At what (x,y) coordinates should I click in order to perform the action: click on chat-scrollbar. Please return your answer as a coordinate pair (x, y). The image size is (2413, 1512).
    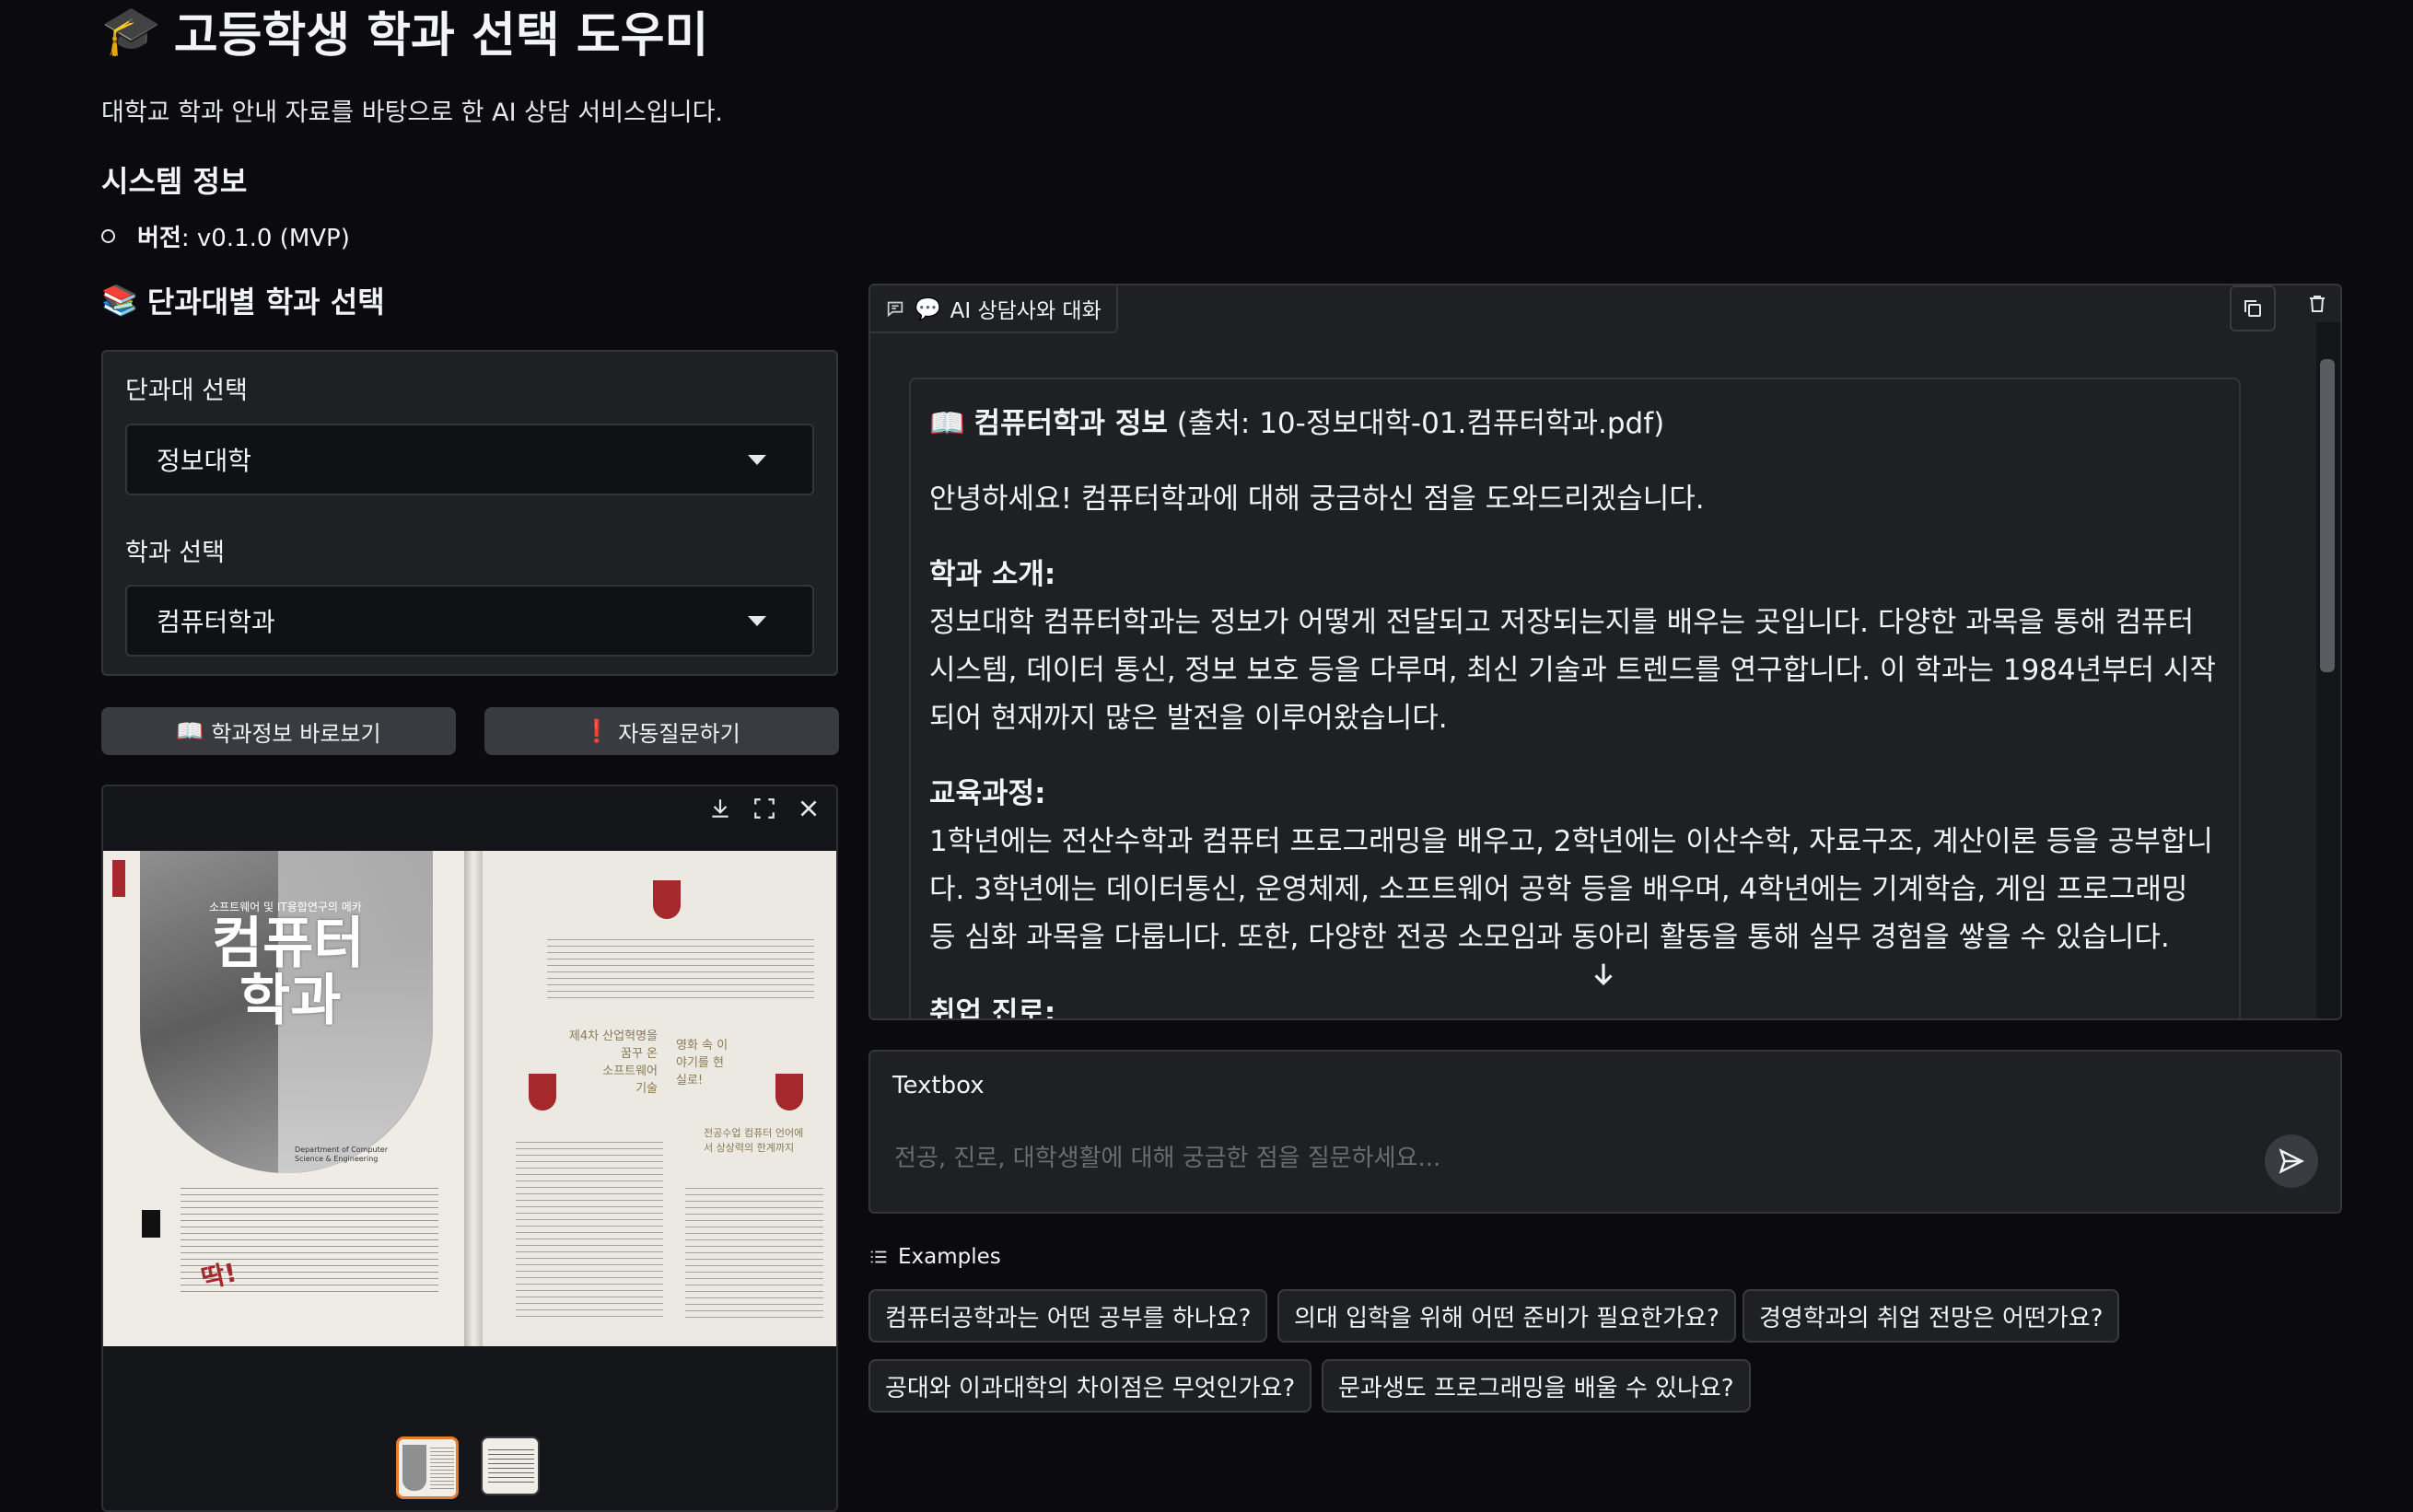
    Looking at the image, I should click on (2328, 670).